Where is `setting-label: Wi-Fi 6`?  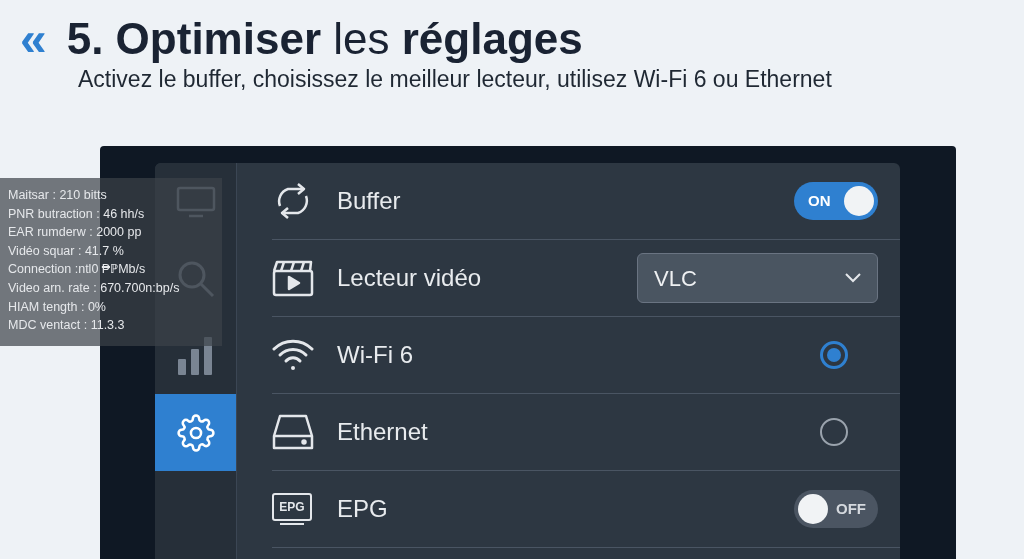 setting-label: Wi-Fi 6 is located at coordinates (375, 355).